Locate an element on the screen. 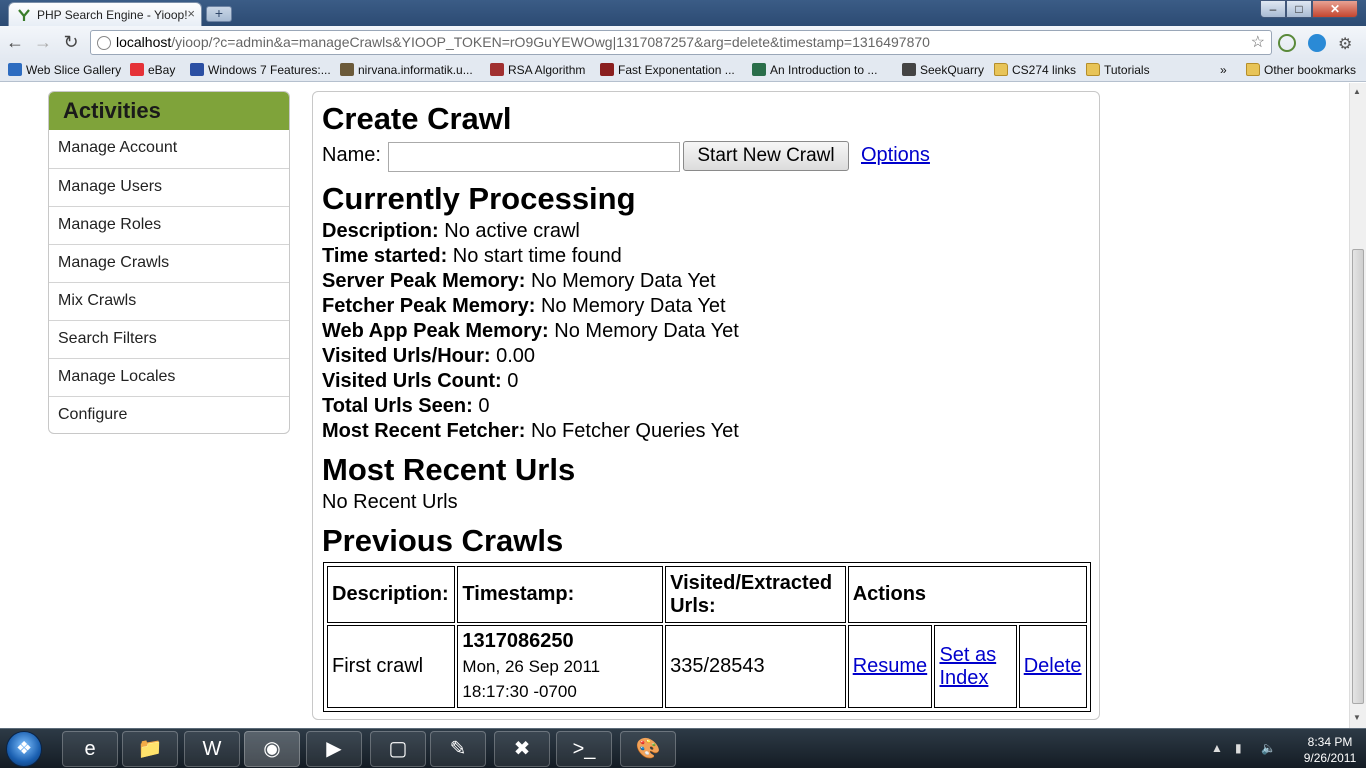 The image size is (1366, 769). activity-mix-crawls: Mix Crawls is located at coordinates (169, 301).